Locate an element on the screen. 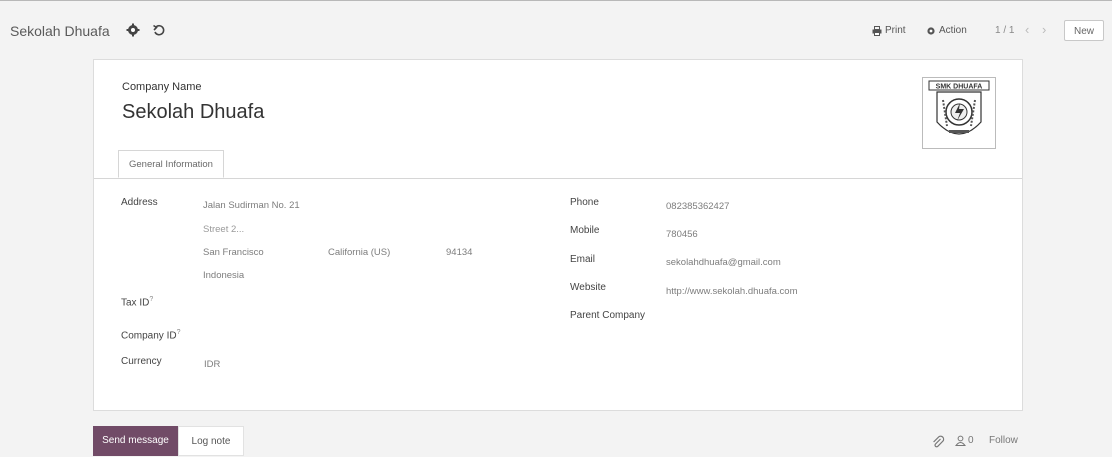 The image size is (1112, 457). log-note-button: Log note is located at coordinates (211, 441).